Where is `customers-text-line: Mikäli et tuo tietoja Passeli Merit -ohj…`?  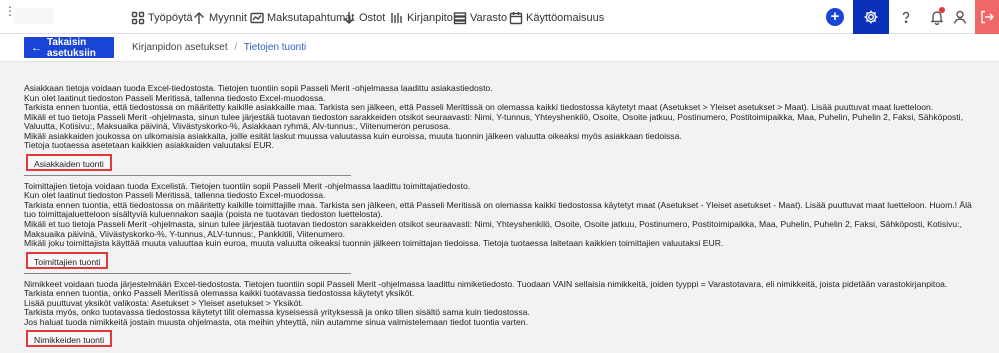
customers-text-line: Mikäli et tuo tietoja Passeli Merit -ohj… is located at coordinates (493, 121).